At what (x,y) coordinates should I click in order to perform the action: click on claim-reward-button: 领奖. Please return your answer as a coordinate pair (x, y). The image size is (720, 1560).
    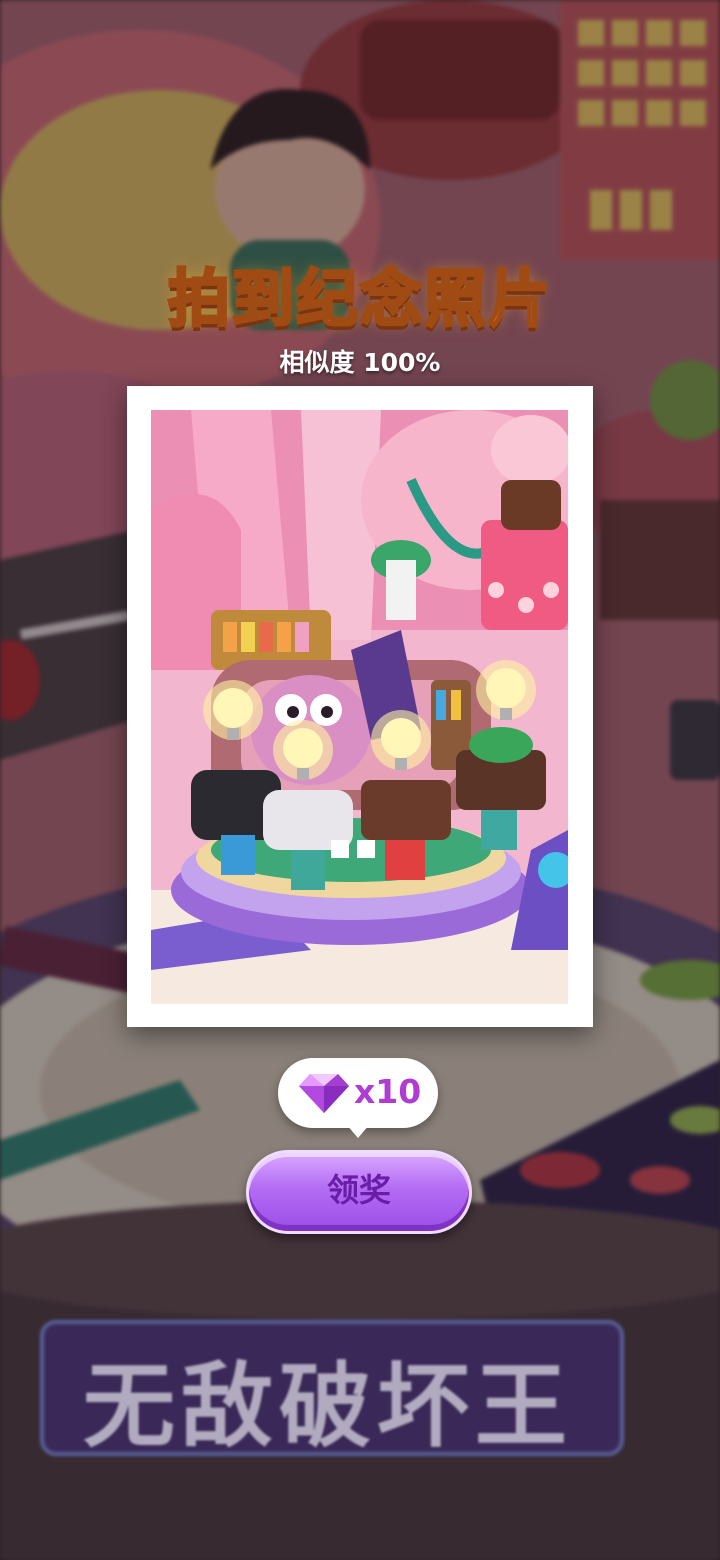
    Looking at the image, I should click on (359, 1192).